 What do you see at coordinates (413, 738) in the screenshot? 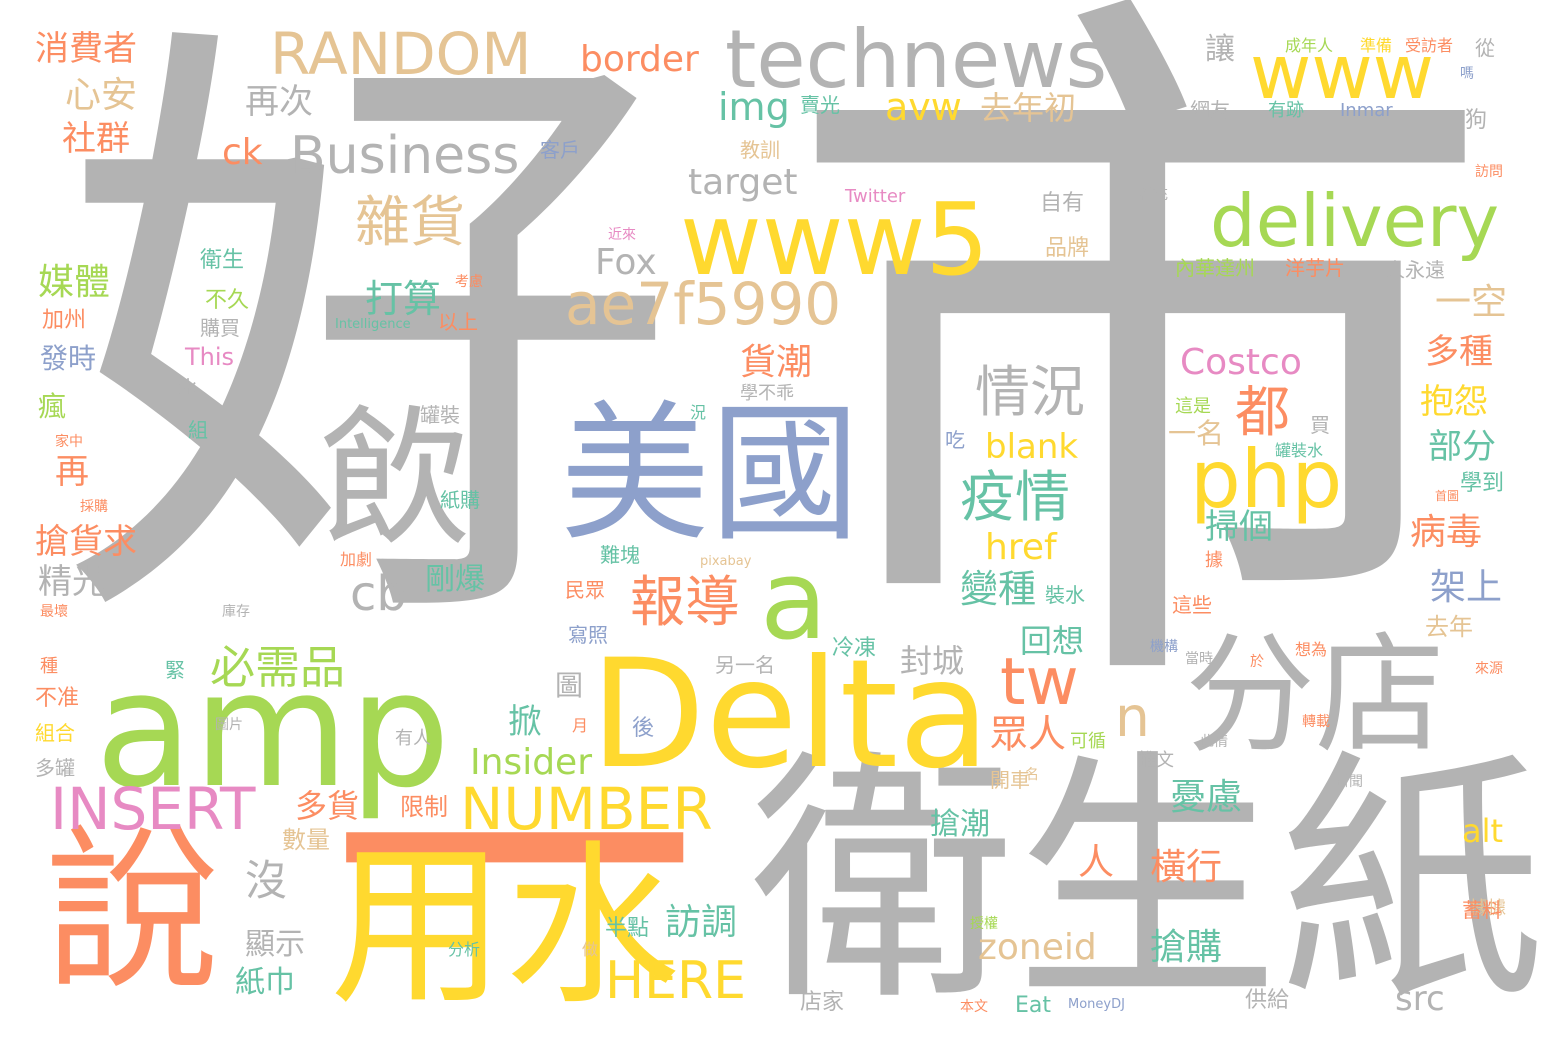
I see `word-someone: 有人` at bounding box center [413, 738].